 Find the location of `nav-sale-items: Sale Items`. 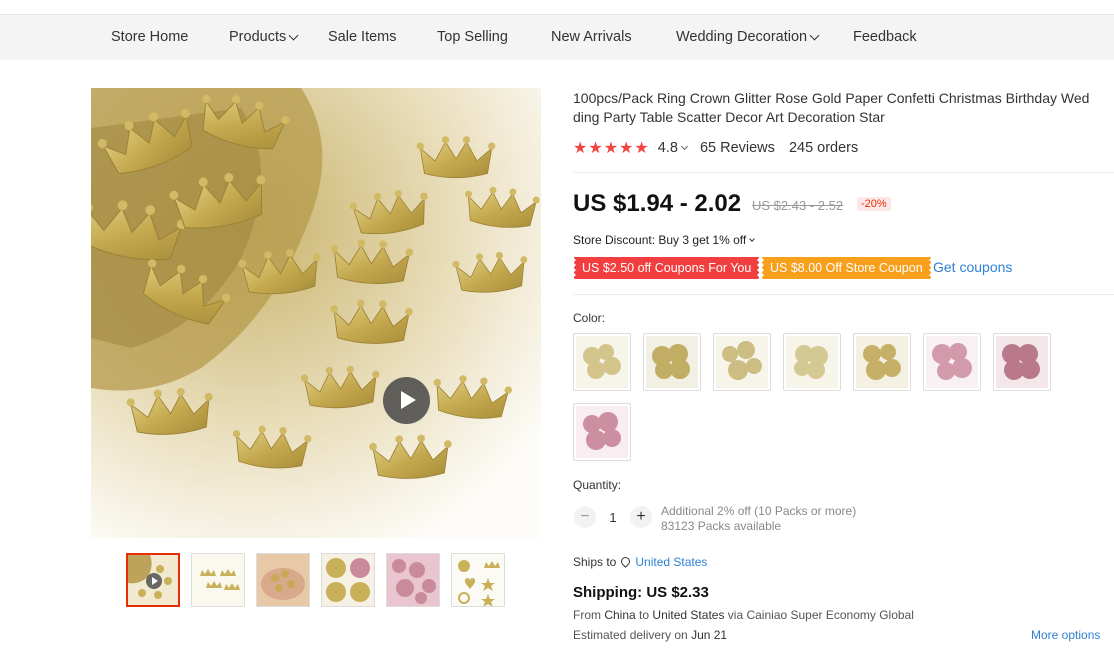

nav-sale-items: Sale Items is located at coordinates (362, 37).